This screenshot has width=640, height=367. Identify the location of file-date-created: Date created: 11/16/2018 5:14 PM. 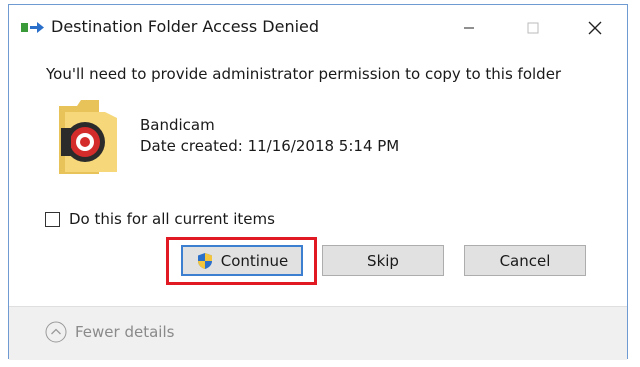
(270, 146).